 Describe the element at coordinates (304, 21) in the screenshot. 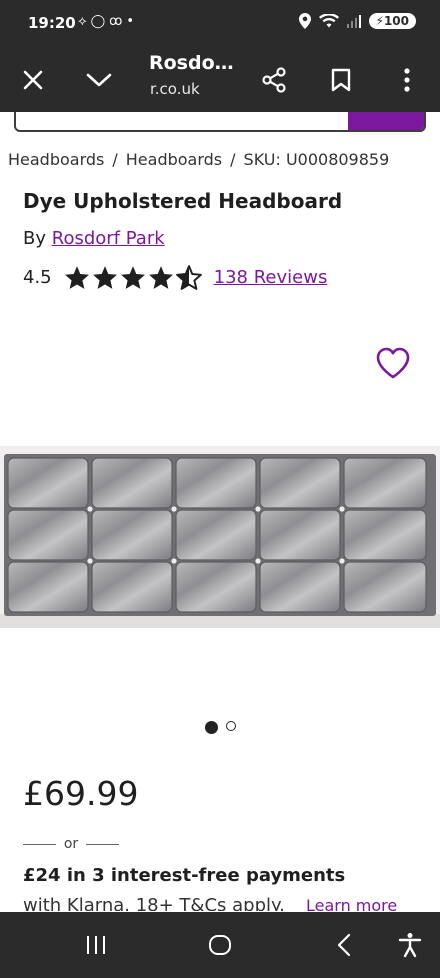

I see `location-icon` at that location.